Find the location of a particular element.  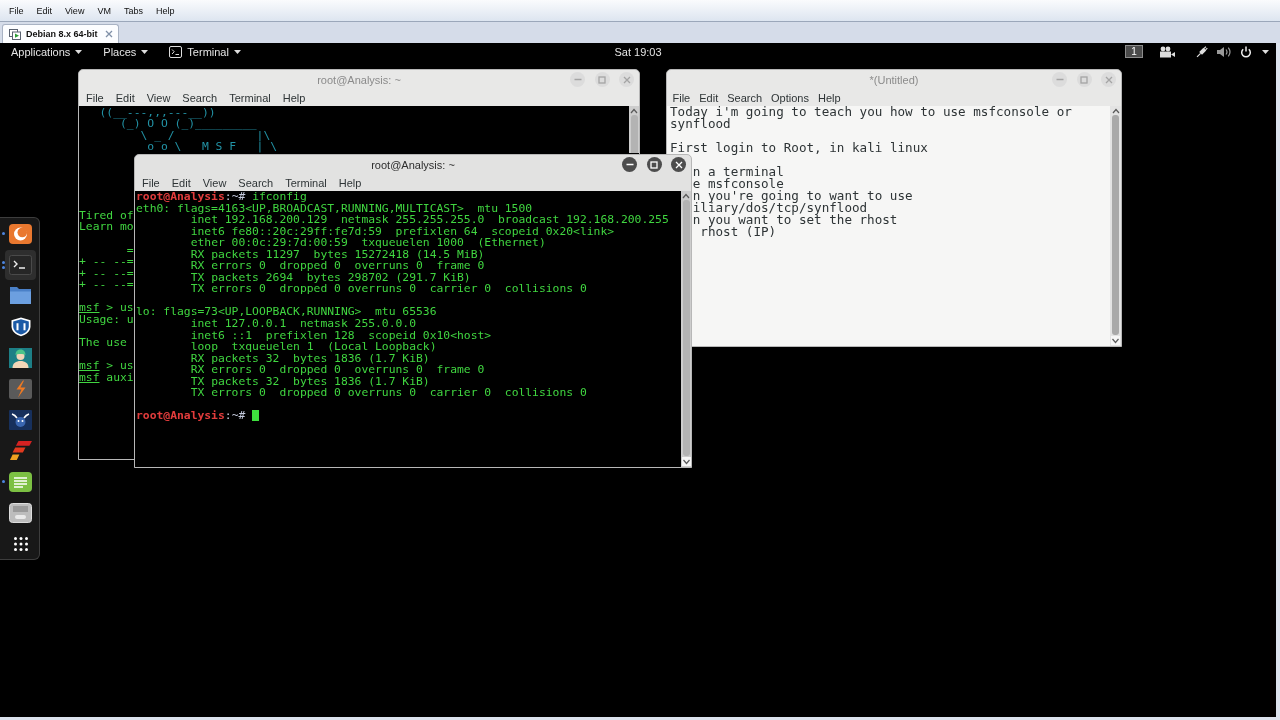

terminal-line: msf auxi is located at coordinates (106, 377).